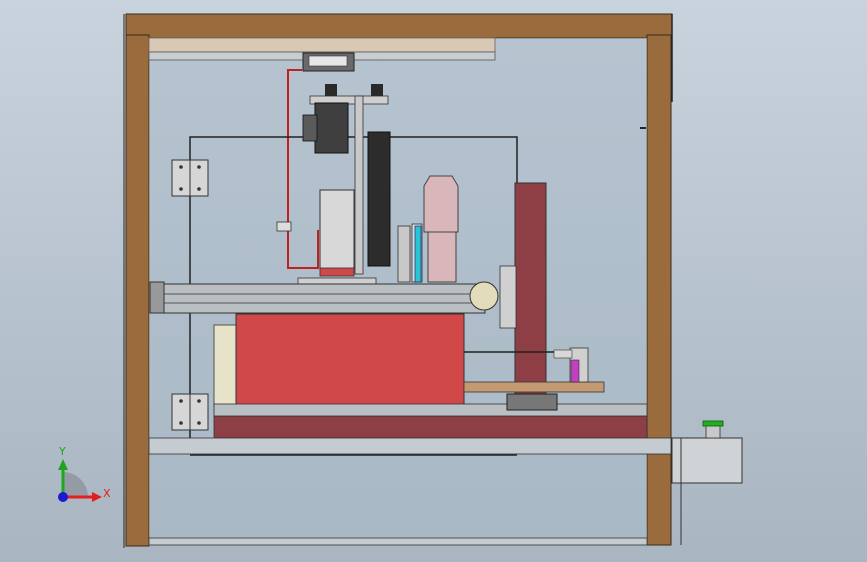 The image size is (867, 562). What do you see at coordinates (508, 297) in the screenshot?
I see `bracket` at bounding box center [508, 297].